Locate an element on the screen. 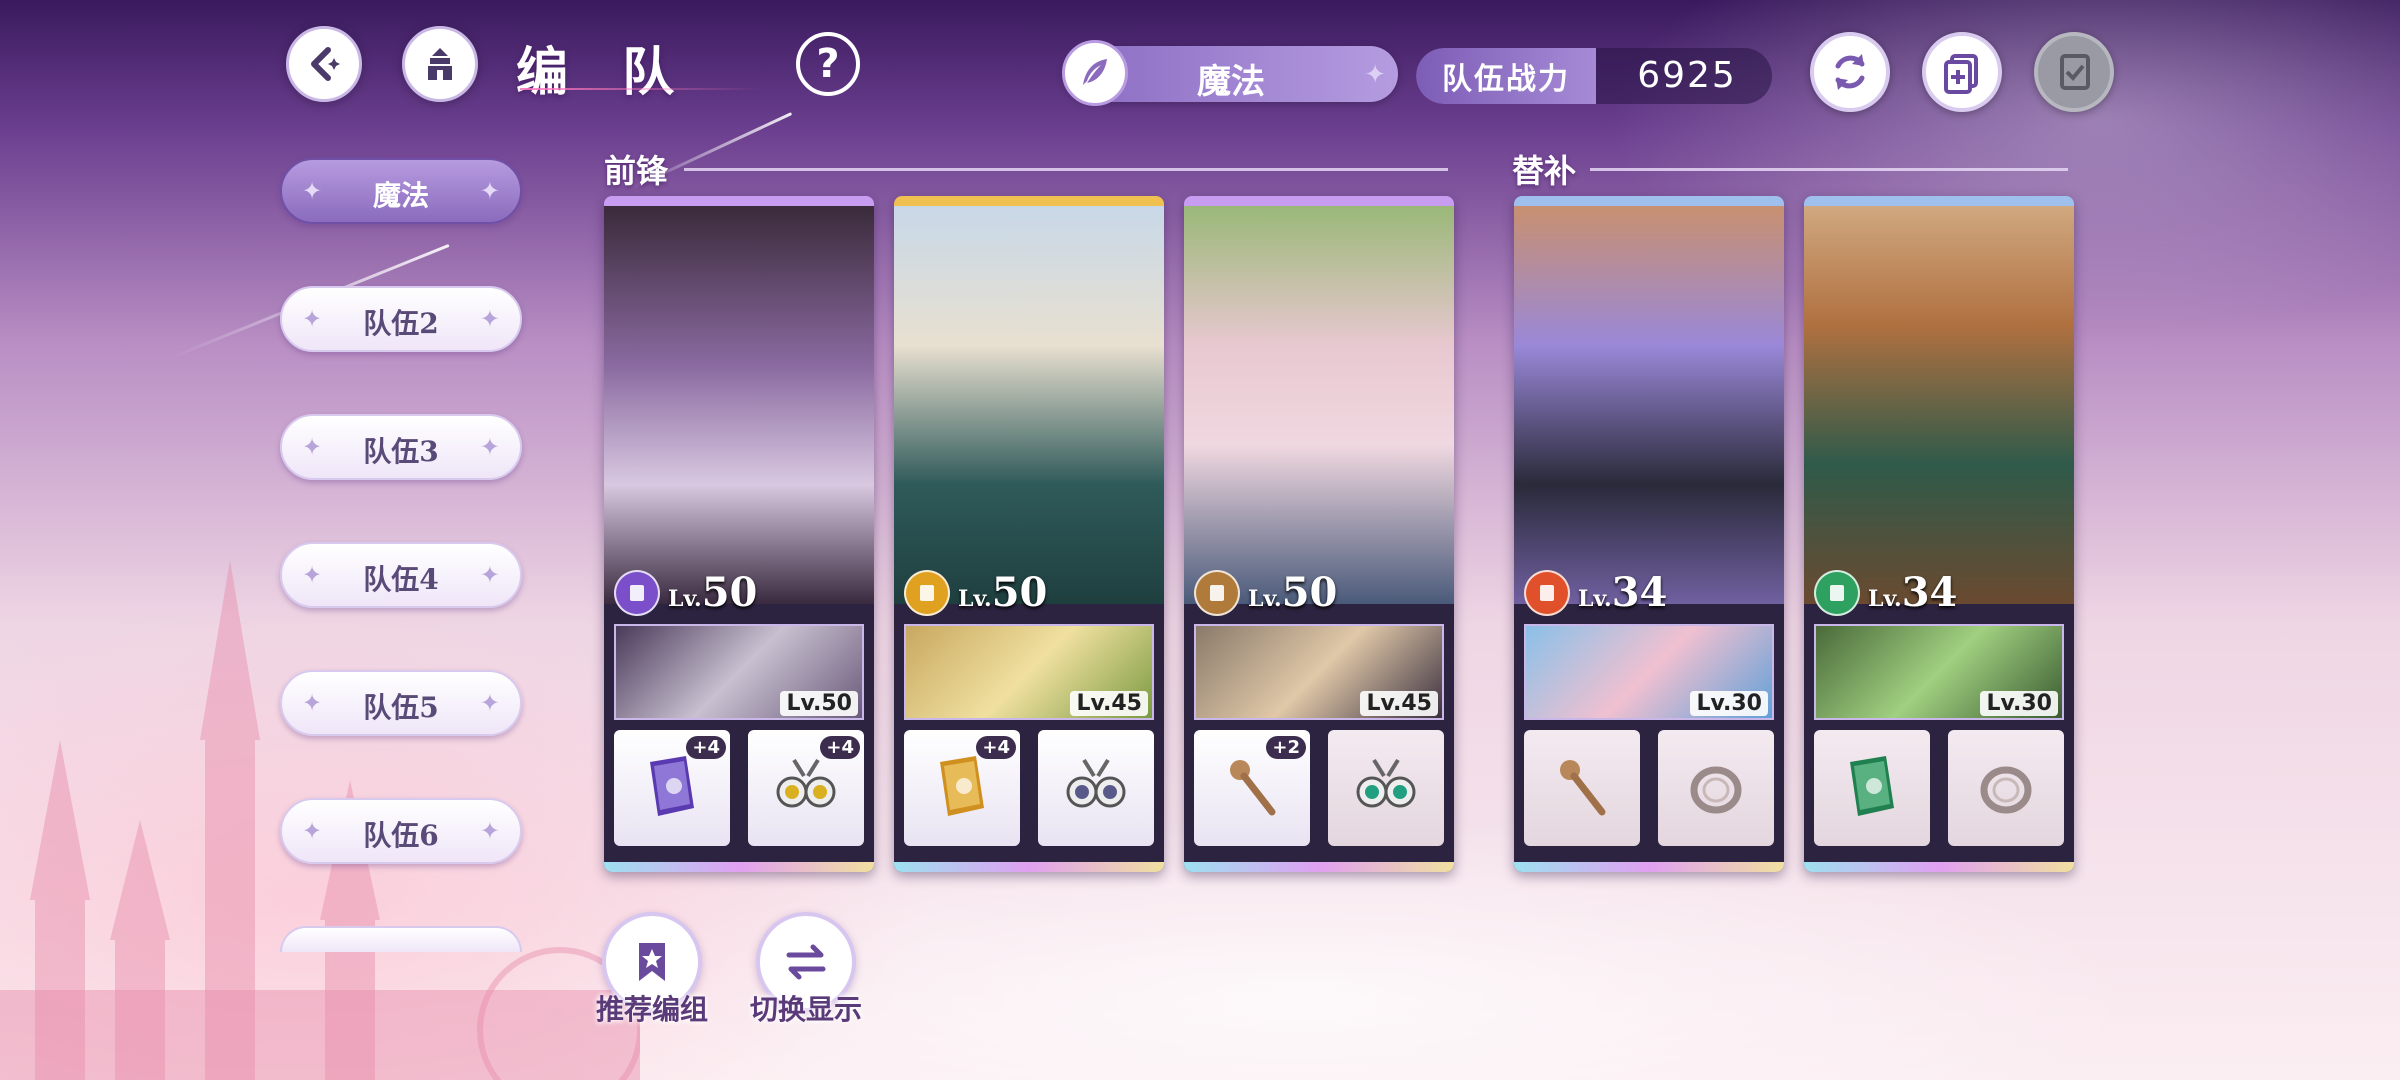 The width and height of the screenshot is (2400, 1080). element-selector: 魔法 ✦ is located at coordinates (1230, 73).